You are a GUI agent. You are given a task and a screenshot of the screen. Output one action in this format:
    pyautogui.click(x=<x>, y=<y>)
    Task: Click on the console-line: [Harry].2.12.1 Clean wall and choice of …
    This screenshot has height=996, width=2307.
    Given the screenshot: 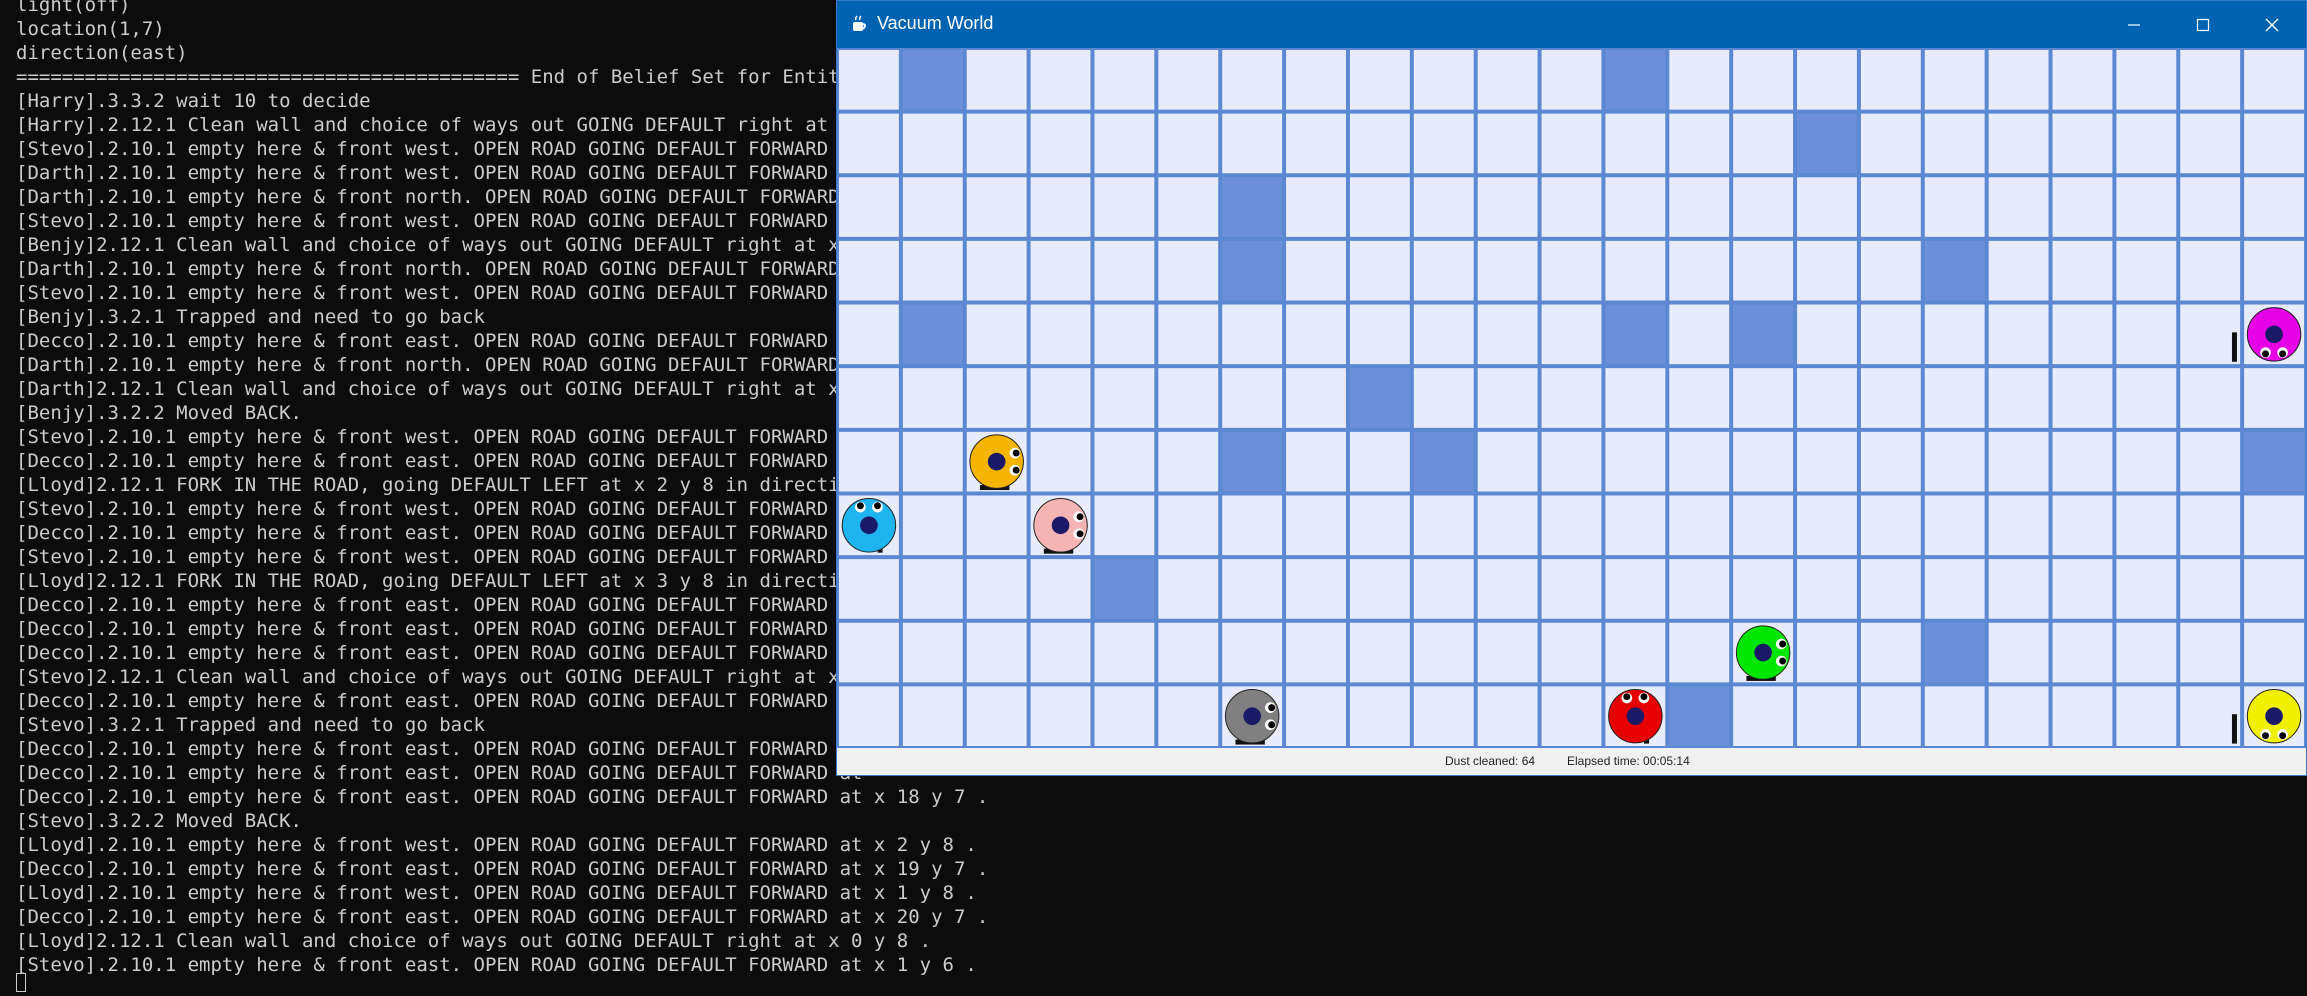 What is the action you would take?
    pyautogui.click(x=445, y=125)
    